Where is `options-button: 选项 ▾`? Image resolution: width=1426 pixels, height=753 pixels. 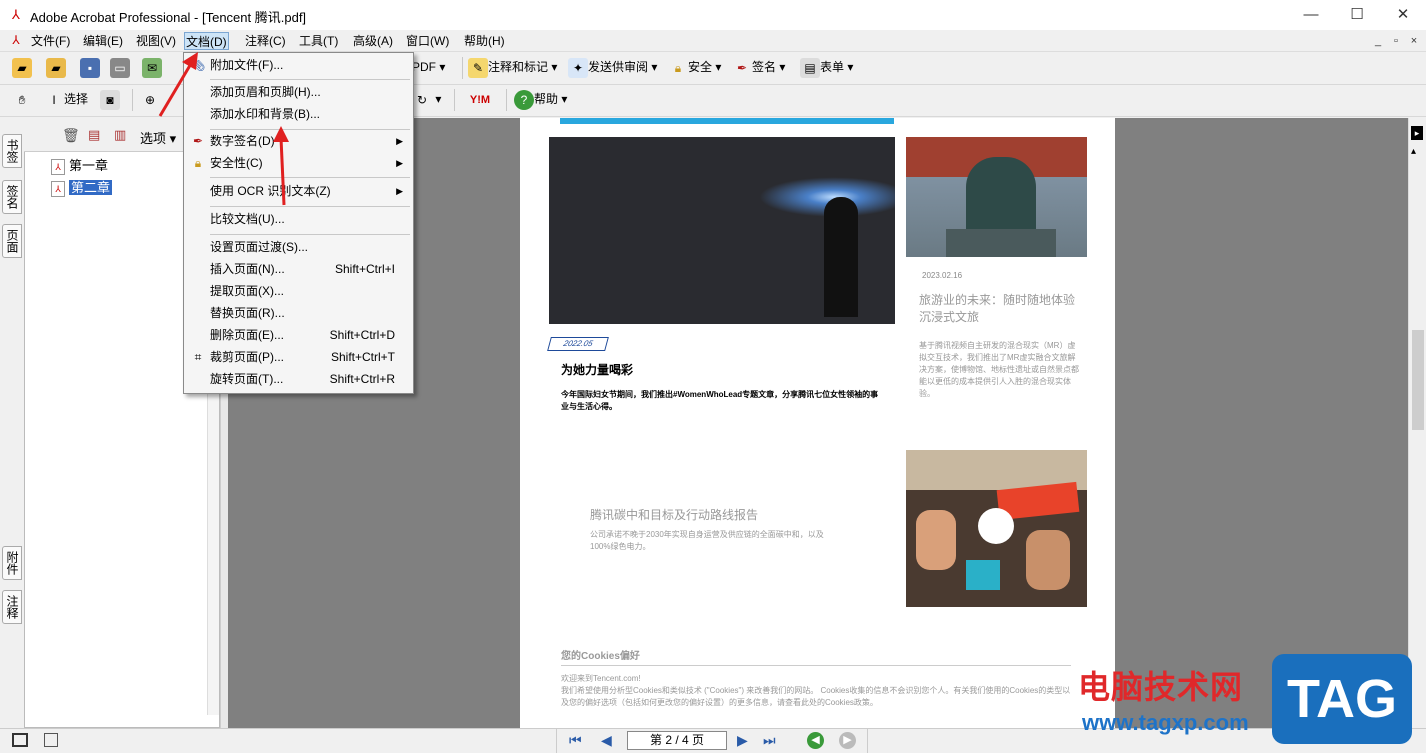 options-button: 选项 ▾ is located at coordinates (158, 137).